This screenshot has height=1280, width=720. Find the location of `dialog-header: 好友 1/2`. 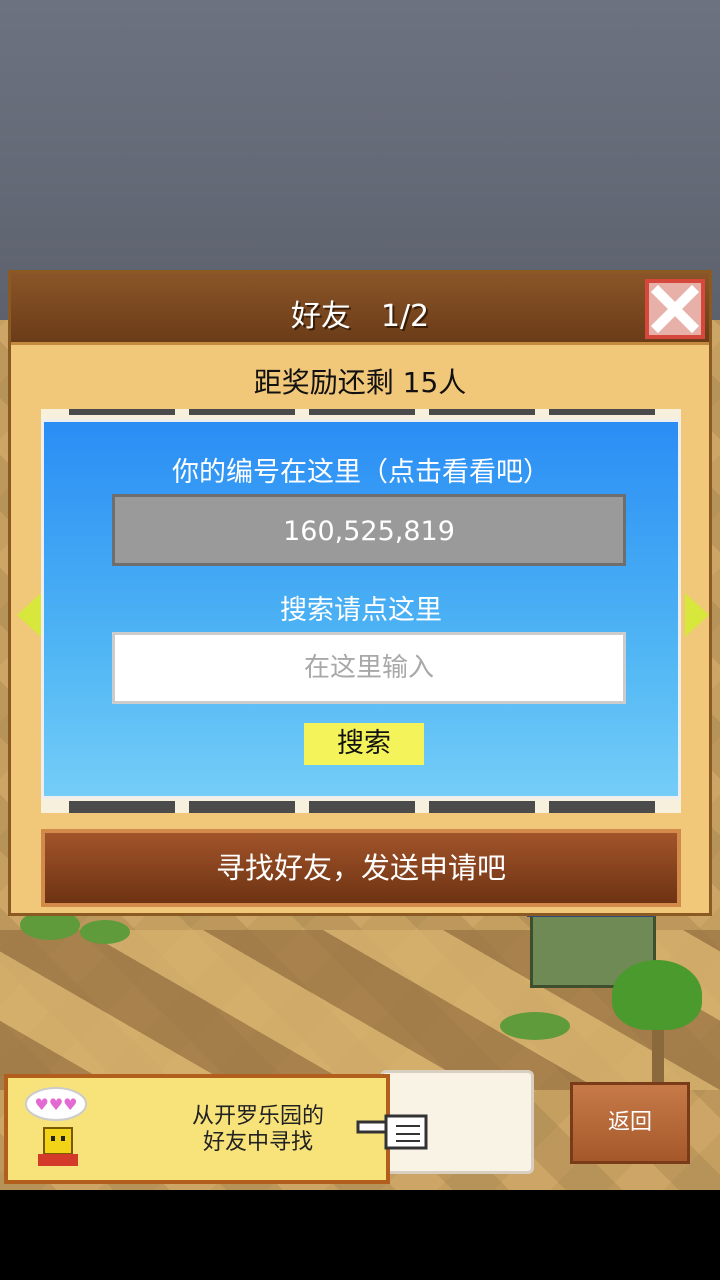

dialog-header: 好友 1/2 is located at coordinates (360, 309).